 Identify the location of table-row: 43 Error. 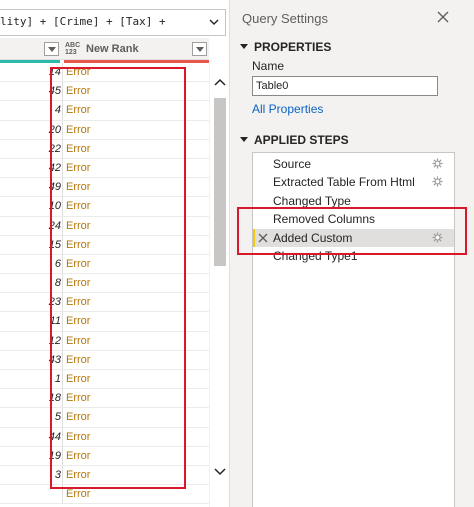
(104, 360).